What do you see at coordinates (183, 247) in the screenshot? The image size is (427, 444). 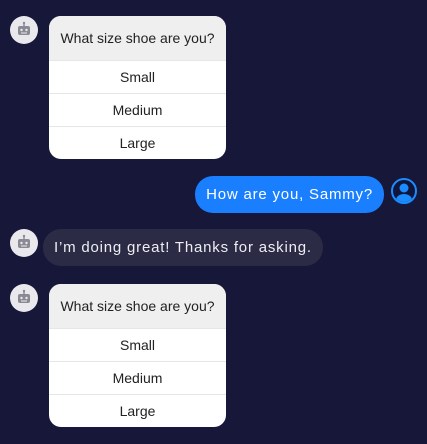 I see `bot-message-bubble: I’m doing great! Thanks for asking.` at bounding box center [183, 247].